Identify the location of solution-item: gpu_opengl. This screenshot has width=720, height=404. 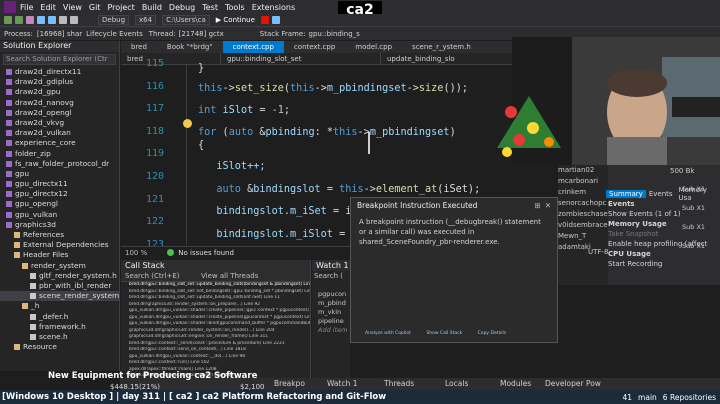
(59, 204).